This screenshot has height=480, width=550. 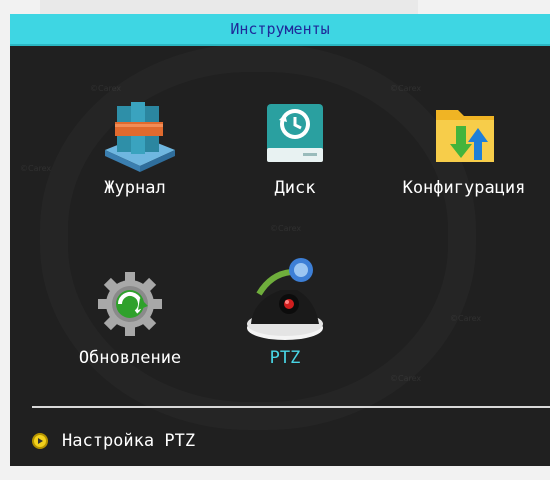 I want to click on menu-item-label: Конфигурация, so click(x=464, y=188).